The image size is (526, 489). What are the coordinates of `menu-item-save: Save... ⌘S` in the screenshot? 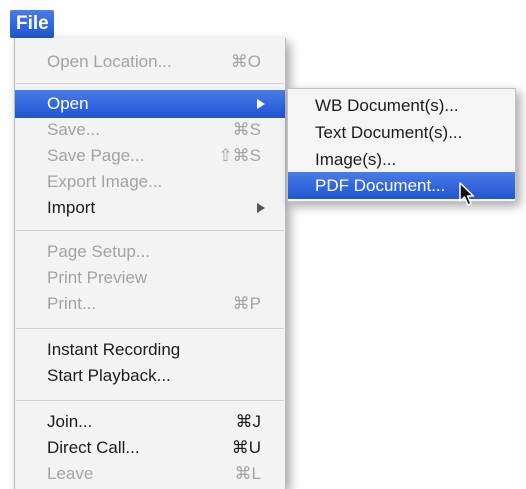 It's located at (150, 130).